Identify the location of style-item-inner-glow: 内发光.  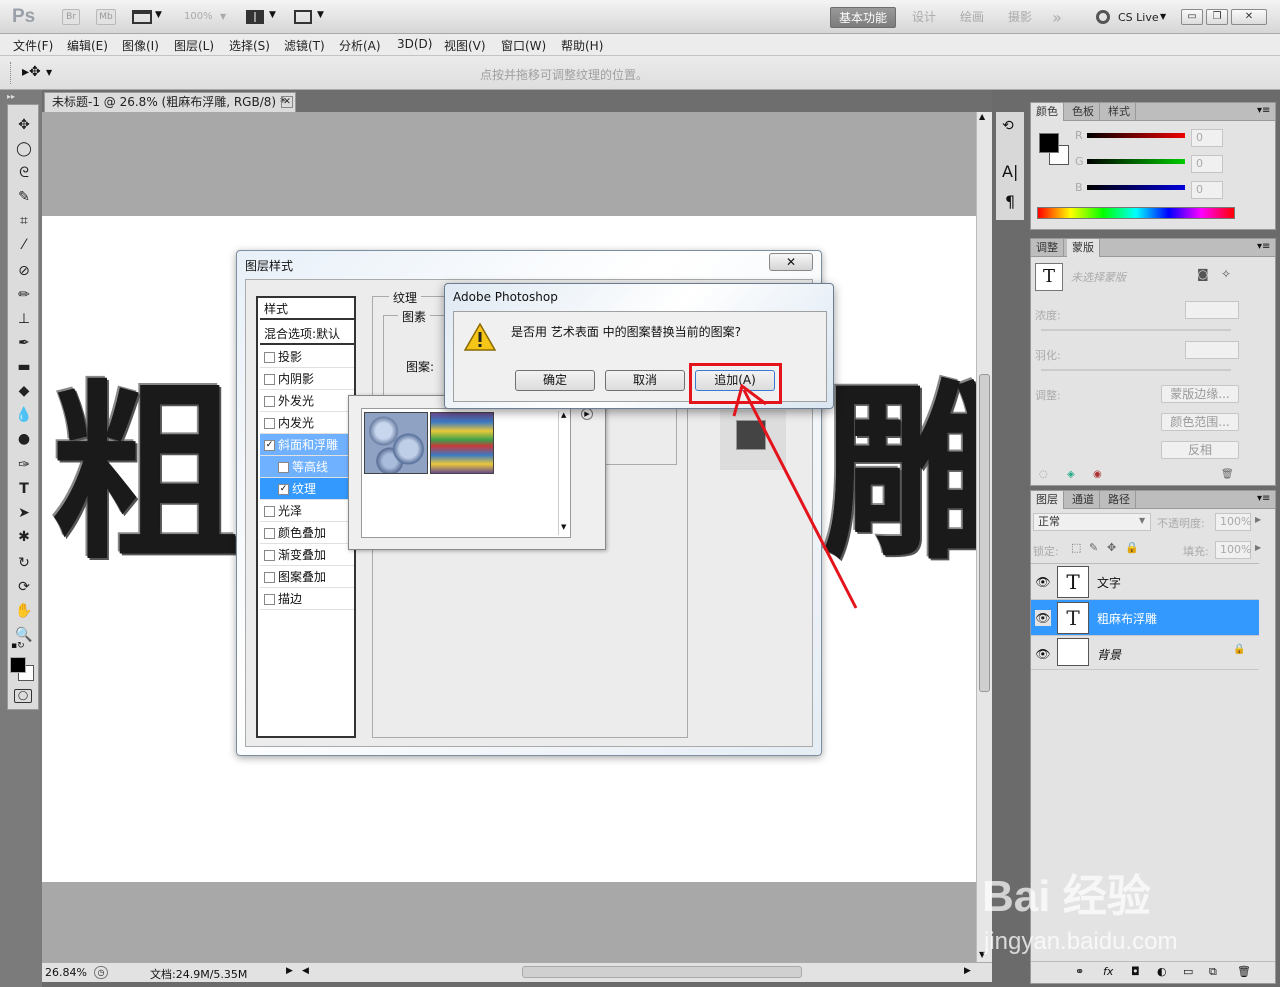
(307, 423).